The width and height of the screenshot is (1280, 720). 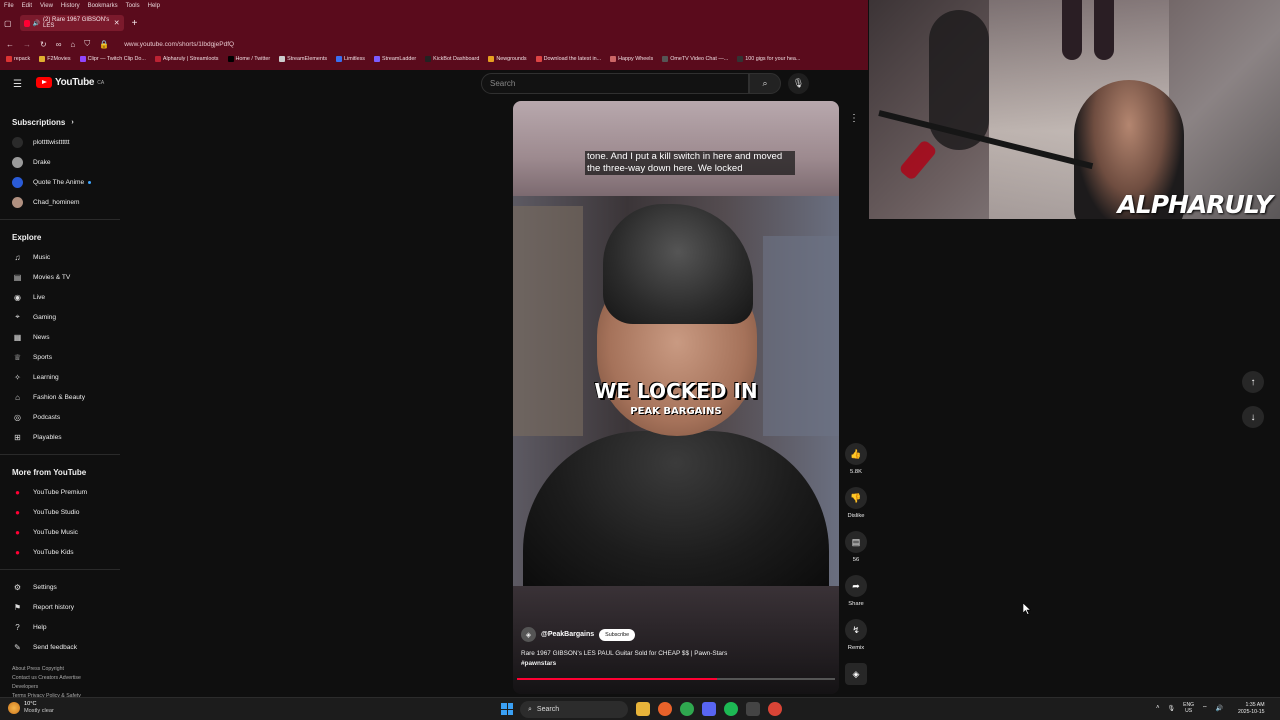 What do you see at coordinates (856, 542) in the screenshot?
I see `comments-button: ▤` at bounding box center [856, 542].